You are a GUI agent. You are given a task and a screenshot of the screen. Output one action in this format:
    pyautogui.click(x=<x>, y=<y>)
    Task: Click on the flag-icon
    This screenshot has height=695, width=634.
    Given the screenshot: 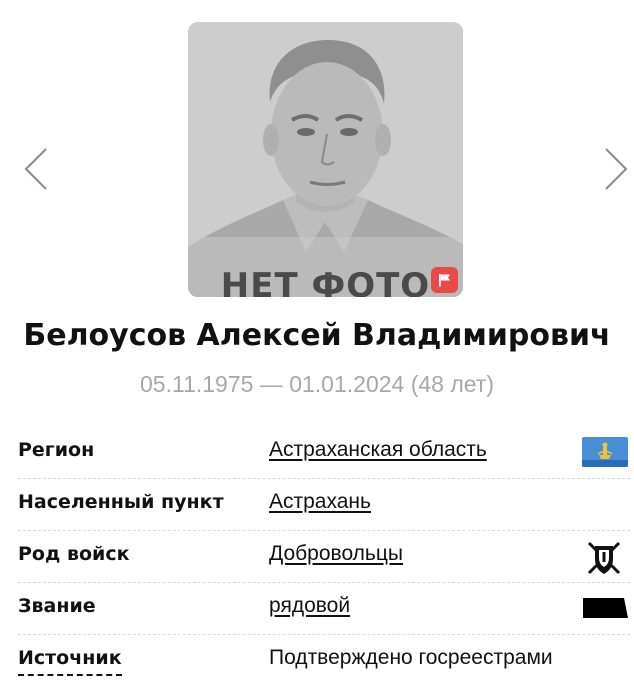 What is the action you would take?
    pyautogui.click(x=444, y=280)
    